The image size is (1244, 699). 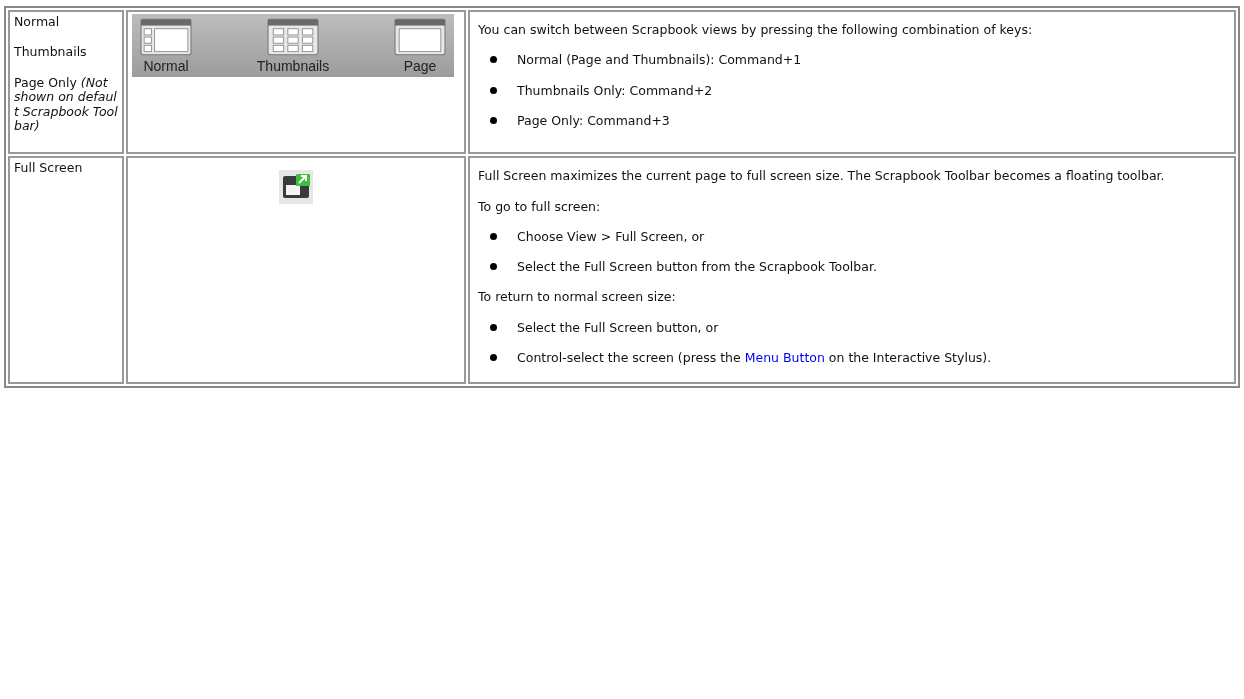 I want to click on bullet-text: Normal (Page and Thumbnails): Command+1, so click(x=659, y=60).